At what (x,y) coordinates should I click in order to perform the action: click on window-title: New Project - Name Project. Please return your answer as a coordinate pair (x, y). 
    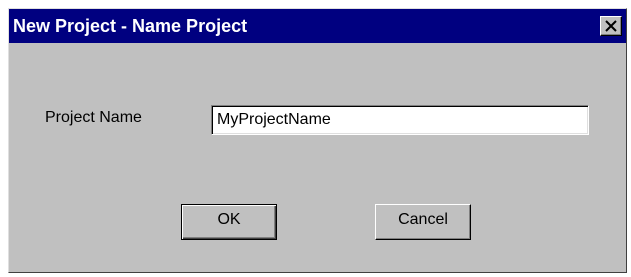
    Looking at the image, I should click on (130, 26).